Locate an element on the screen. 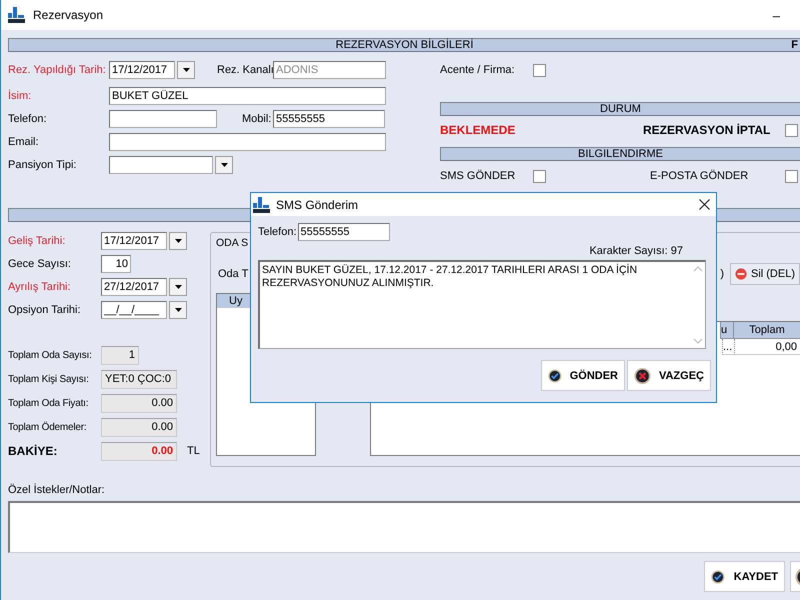 This screenshot has height=600, width=800. message-field: SAYIN BUKET GÜZEL, 17.12.2017 - 27.12.2017 TARIHLERI ARASI 1 ODA İÇİN REZERVASYONUNUZ ALINMIŞTIR. is located at coordinates (482, 304).